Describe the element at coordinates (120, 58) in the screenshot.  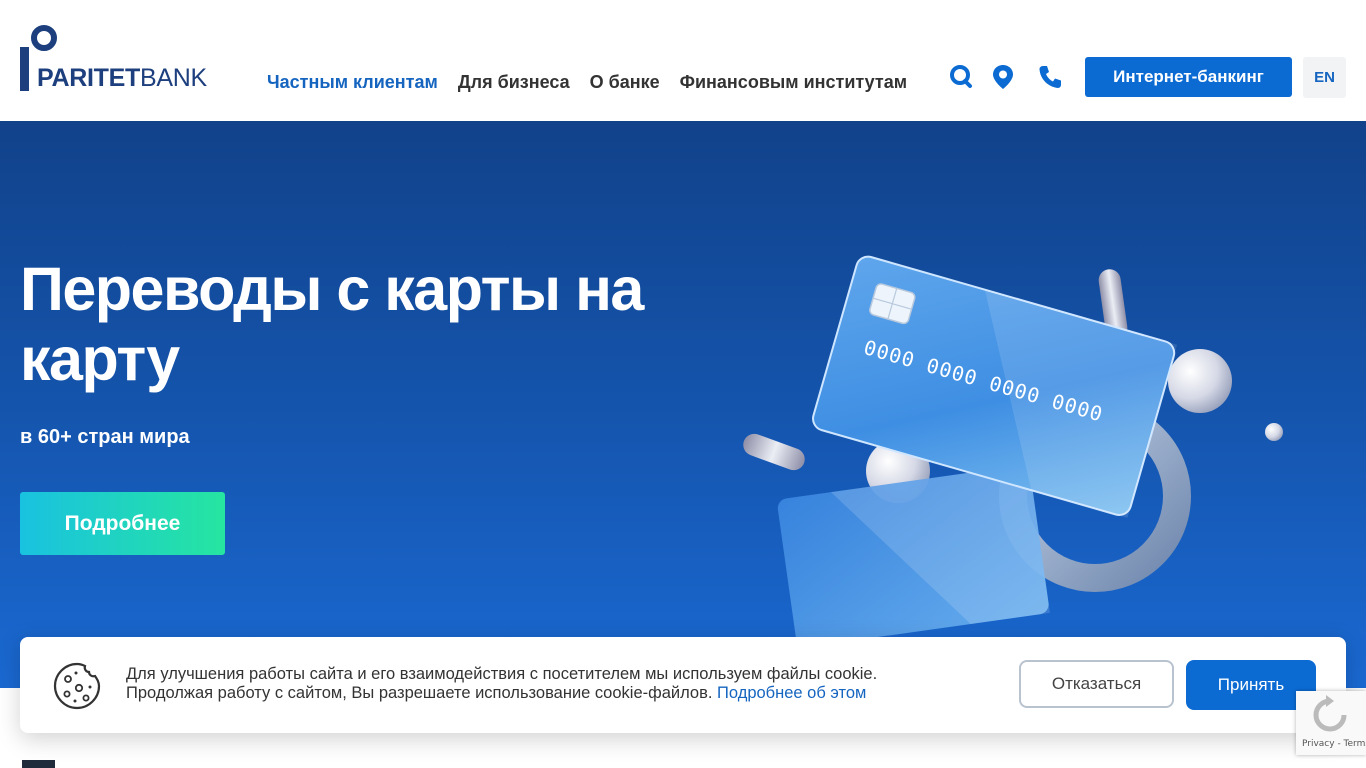
I see `paritetbank-logo: PARITETBANK` at that location.